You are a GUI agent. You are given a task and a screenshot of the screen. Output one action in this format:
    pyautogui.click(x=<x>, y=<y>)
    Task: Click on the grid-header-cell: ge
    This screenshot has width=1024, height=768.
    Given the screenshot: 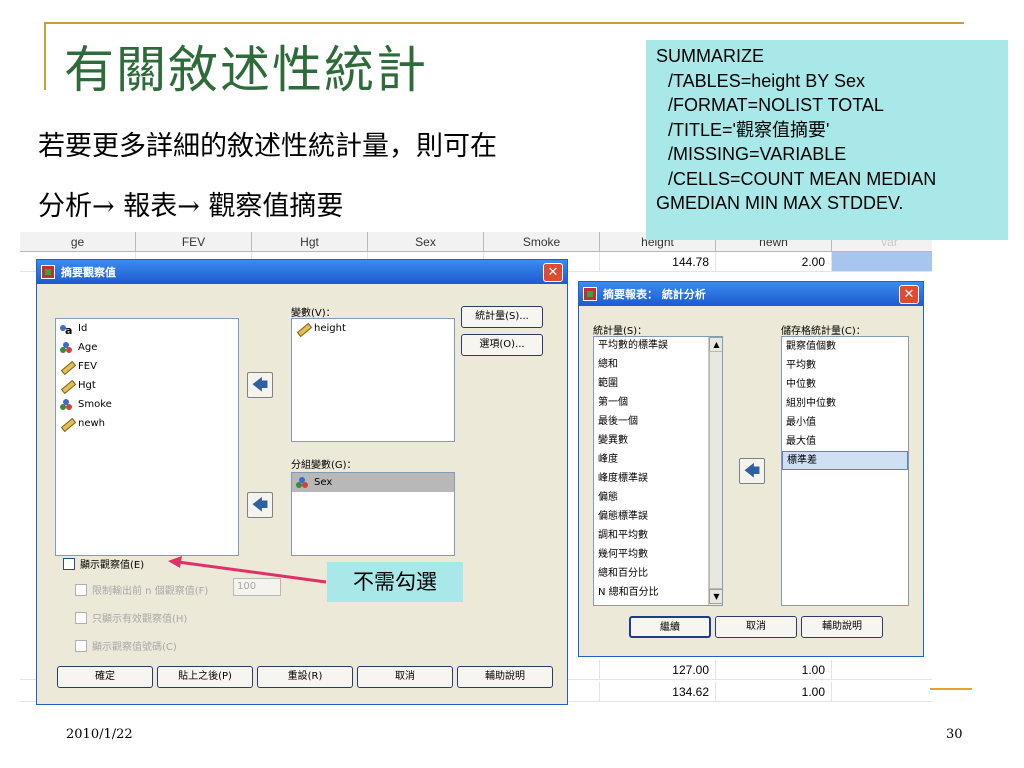 What is the action you would take?
    pyautogui.click(x=78, y=242)
    